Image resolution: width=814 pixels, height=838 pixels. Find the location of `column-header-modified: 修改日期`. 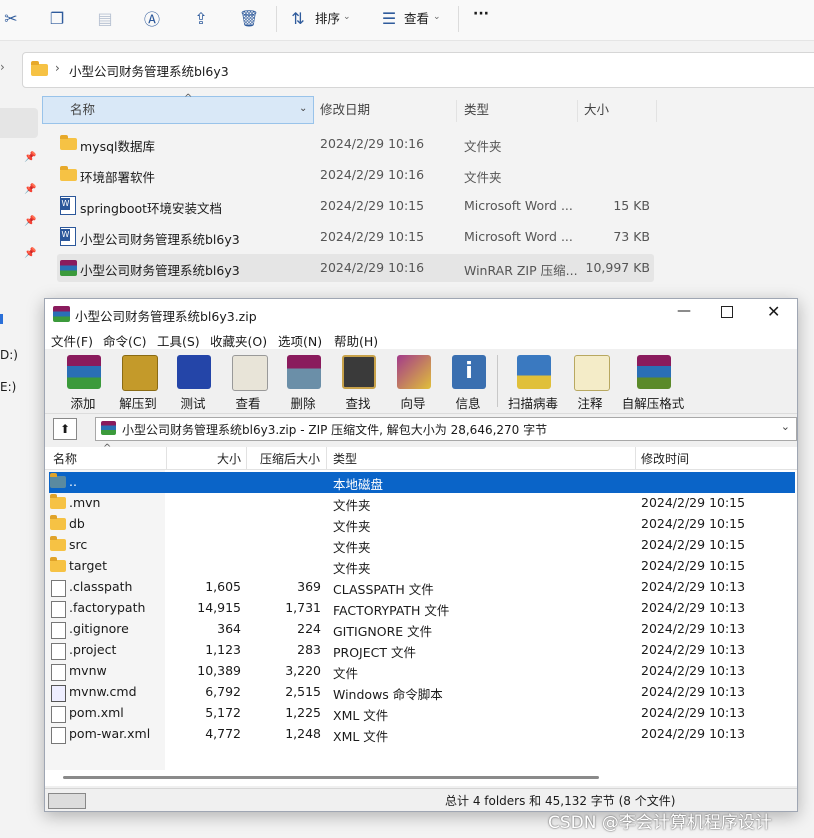

column-header-modified: 修改日期 is located at coordinates (345, 110).